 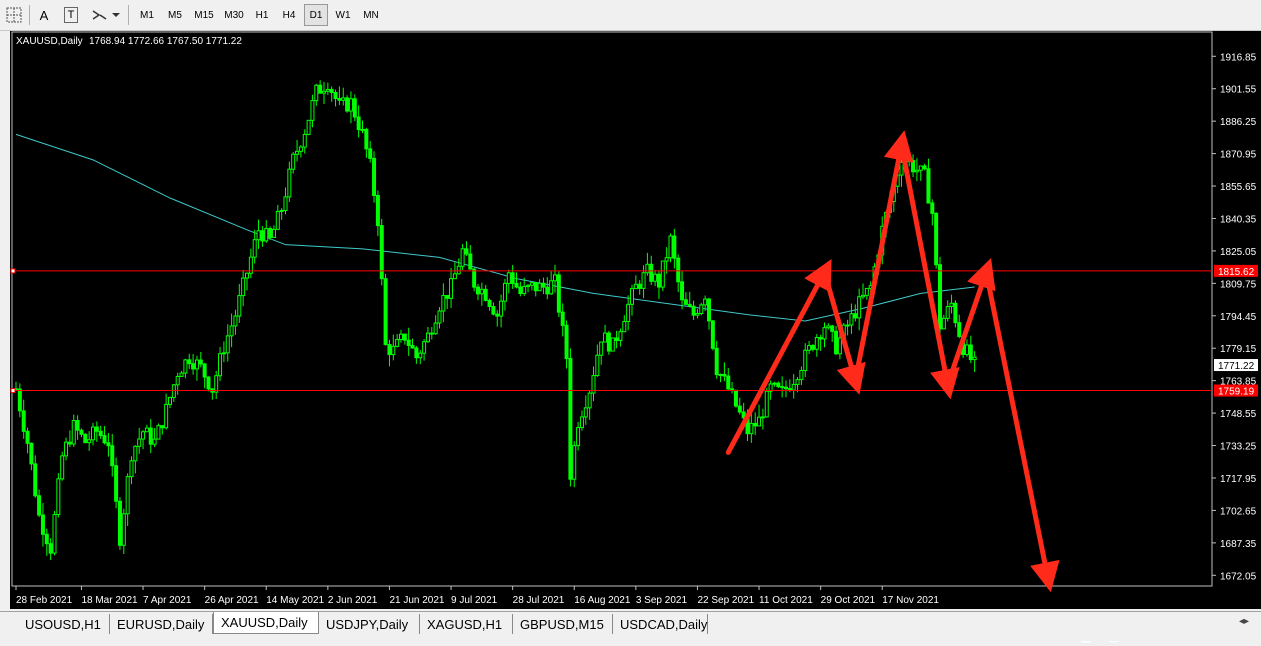 I want to click on chart-symbol-label: XAUUSD,Daily, so click(x=49, y=41).